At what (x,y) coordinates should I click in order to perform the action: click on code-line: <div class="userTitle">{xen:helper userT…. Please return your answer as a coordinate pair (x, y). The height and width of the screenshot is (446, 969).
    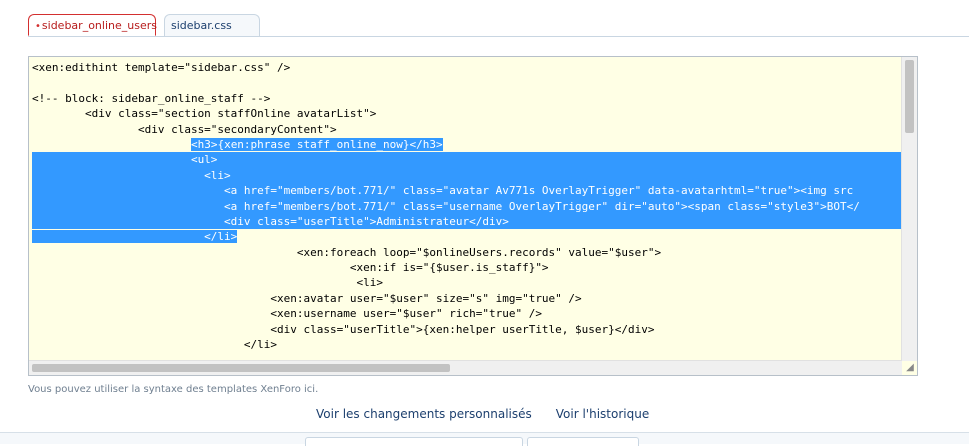
    Looking at the image, I should click on (343, 329).